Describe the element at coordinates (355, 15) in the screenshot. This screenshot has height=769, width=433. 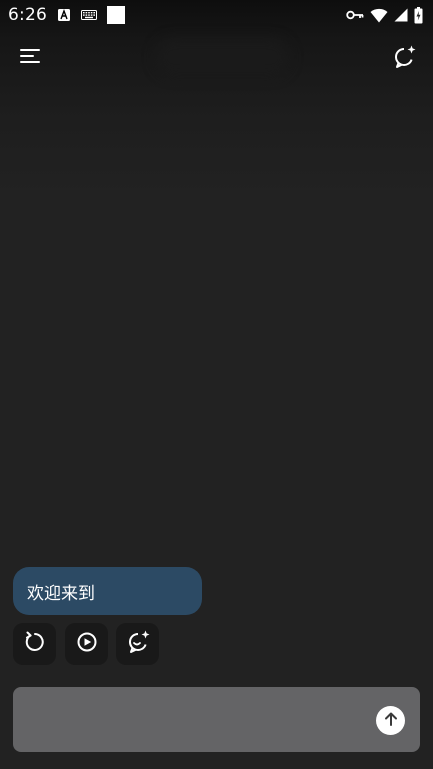
I see `vpn-key-icon` at that location.